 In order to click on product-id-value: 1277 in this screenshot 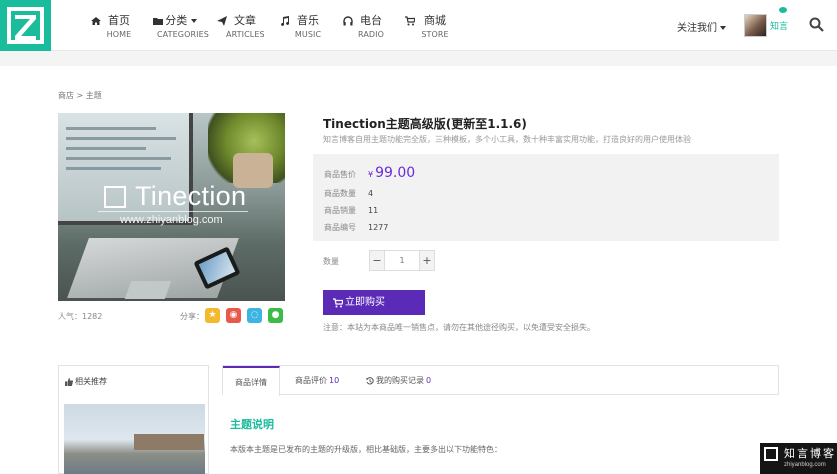, I will do `click(378, 227)`.